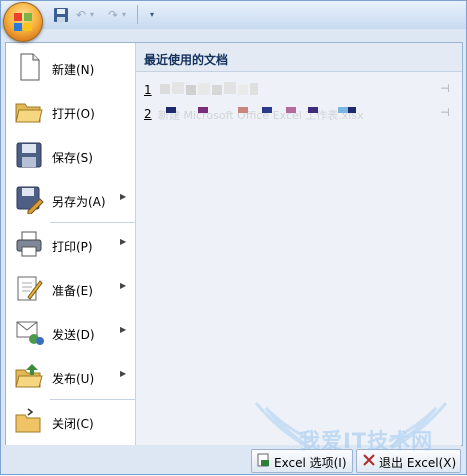 The image size is (467, 476). I want to click on excel-options-label: Excel 选项(I), so click(310, 463).